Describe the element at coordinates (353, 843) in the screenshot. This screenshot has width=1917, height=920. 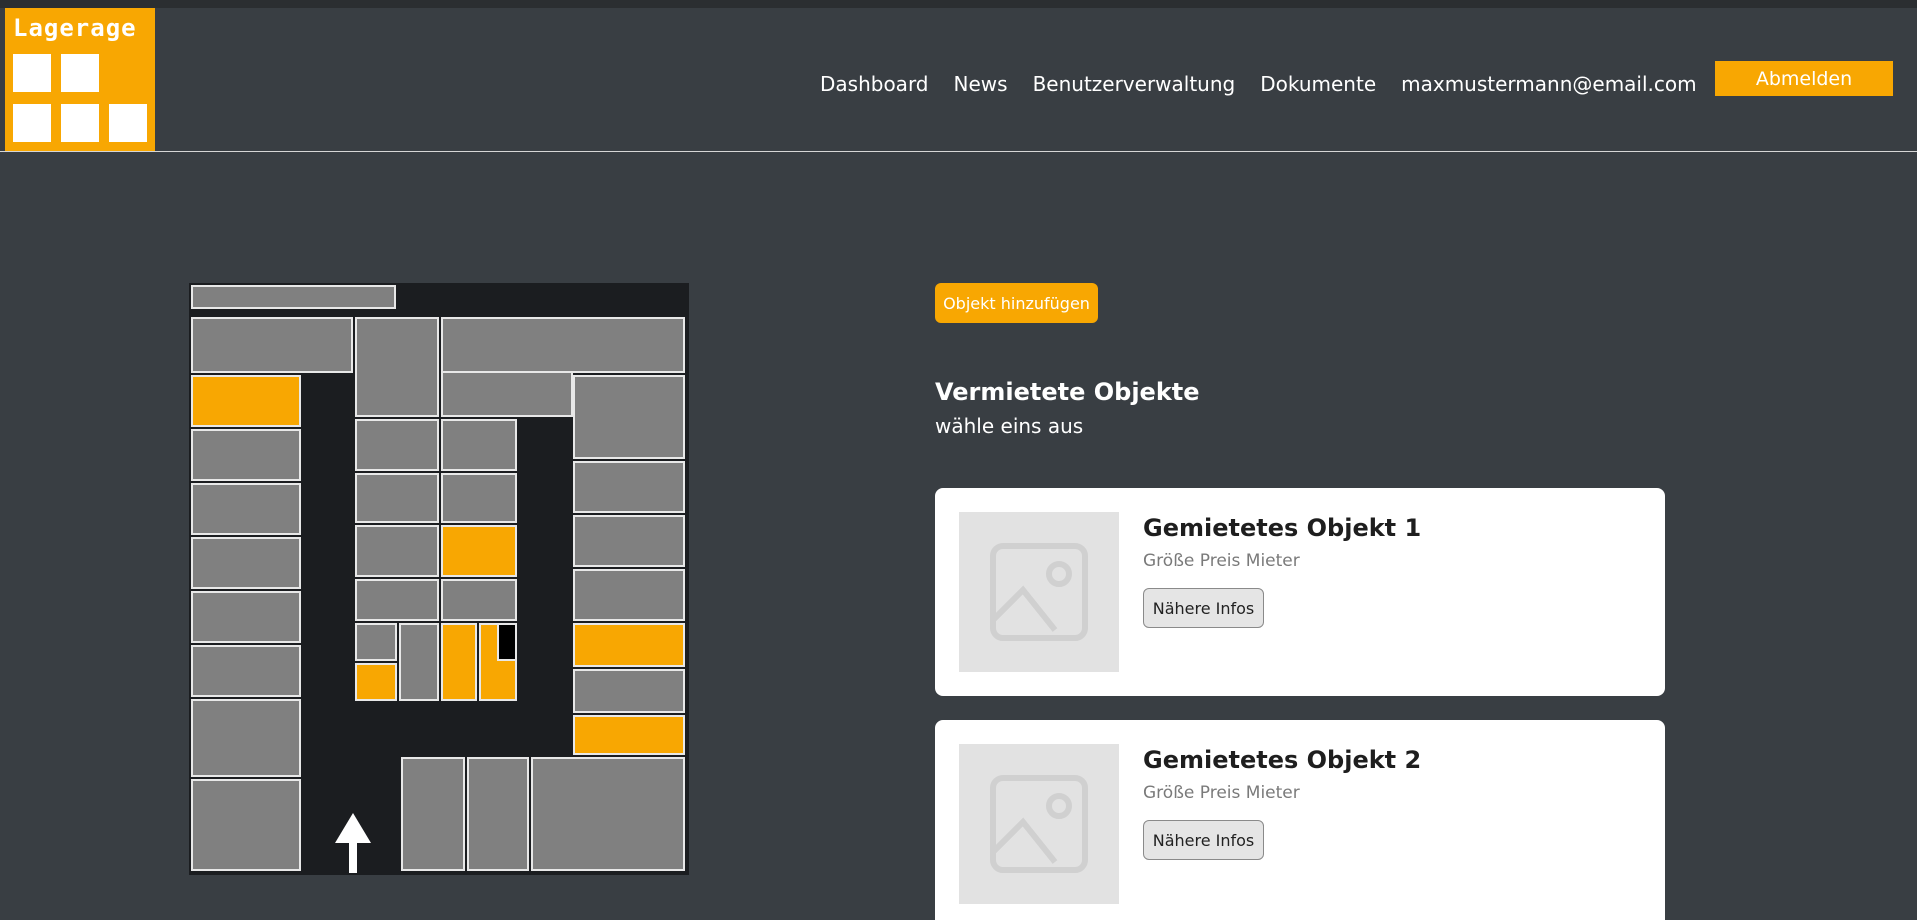
I see `entrance-arrow-icon` at that location.